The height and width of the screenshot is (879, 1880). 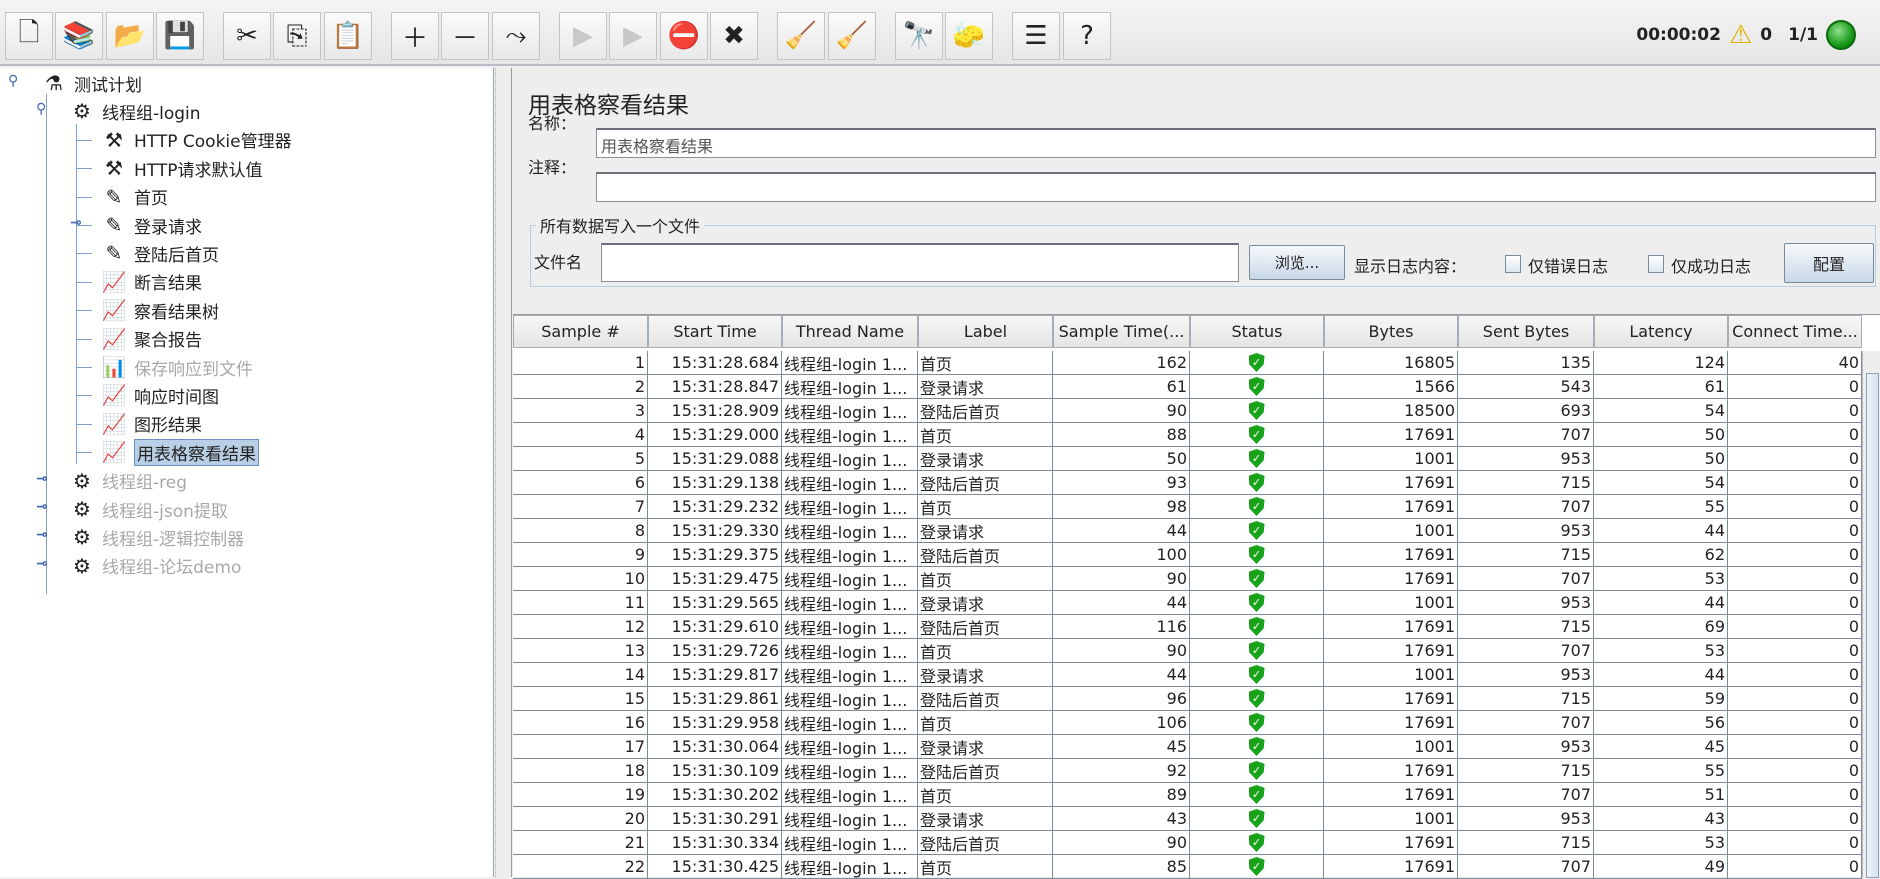 I want to click on split-pane-divider, so click(x=503, y=472).